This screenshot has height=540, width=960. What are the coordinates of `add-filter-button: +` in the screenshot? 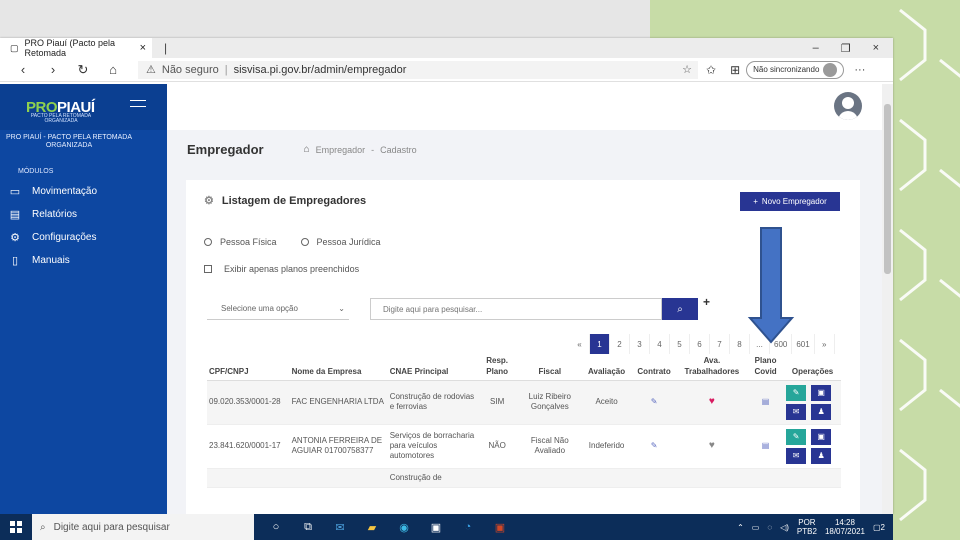 It's located at (706, 302).